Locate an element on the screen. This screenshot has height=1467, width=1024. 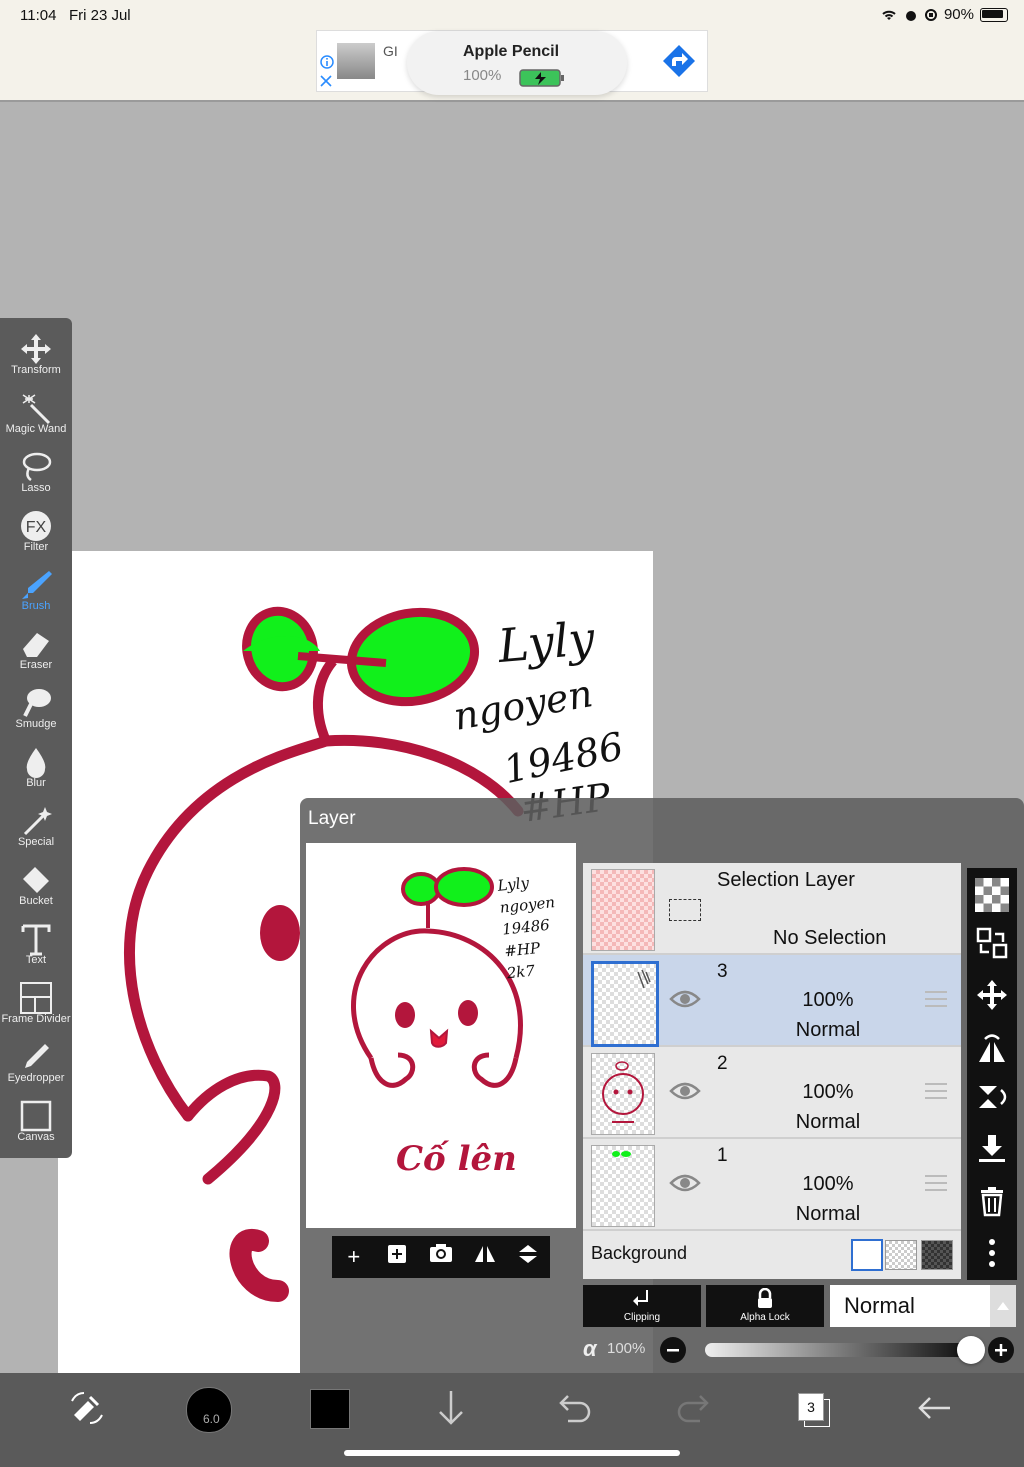
ad-info-icon is located at coordinates (327, 62).